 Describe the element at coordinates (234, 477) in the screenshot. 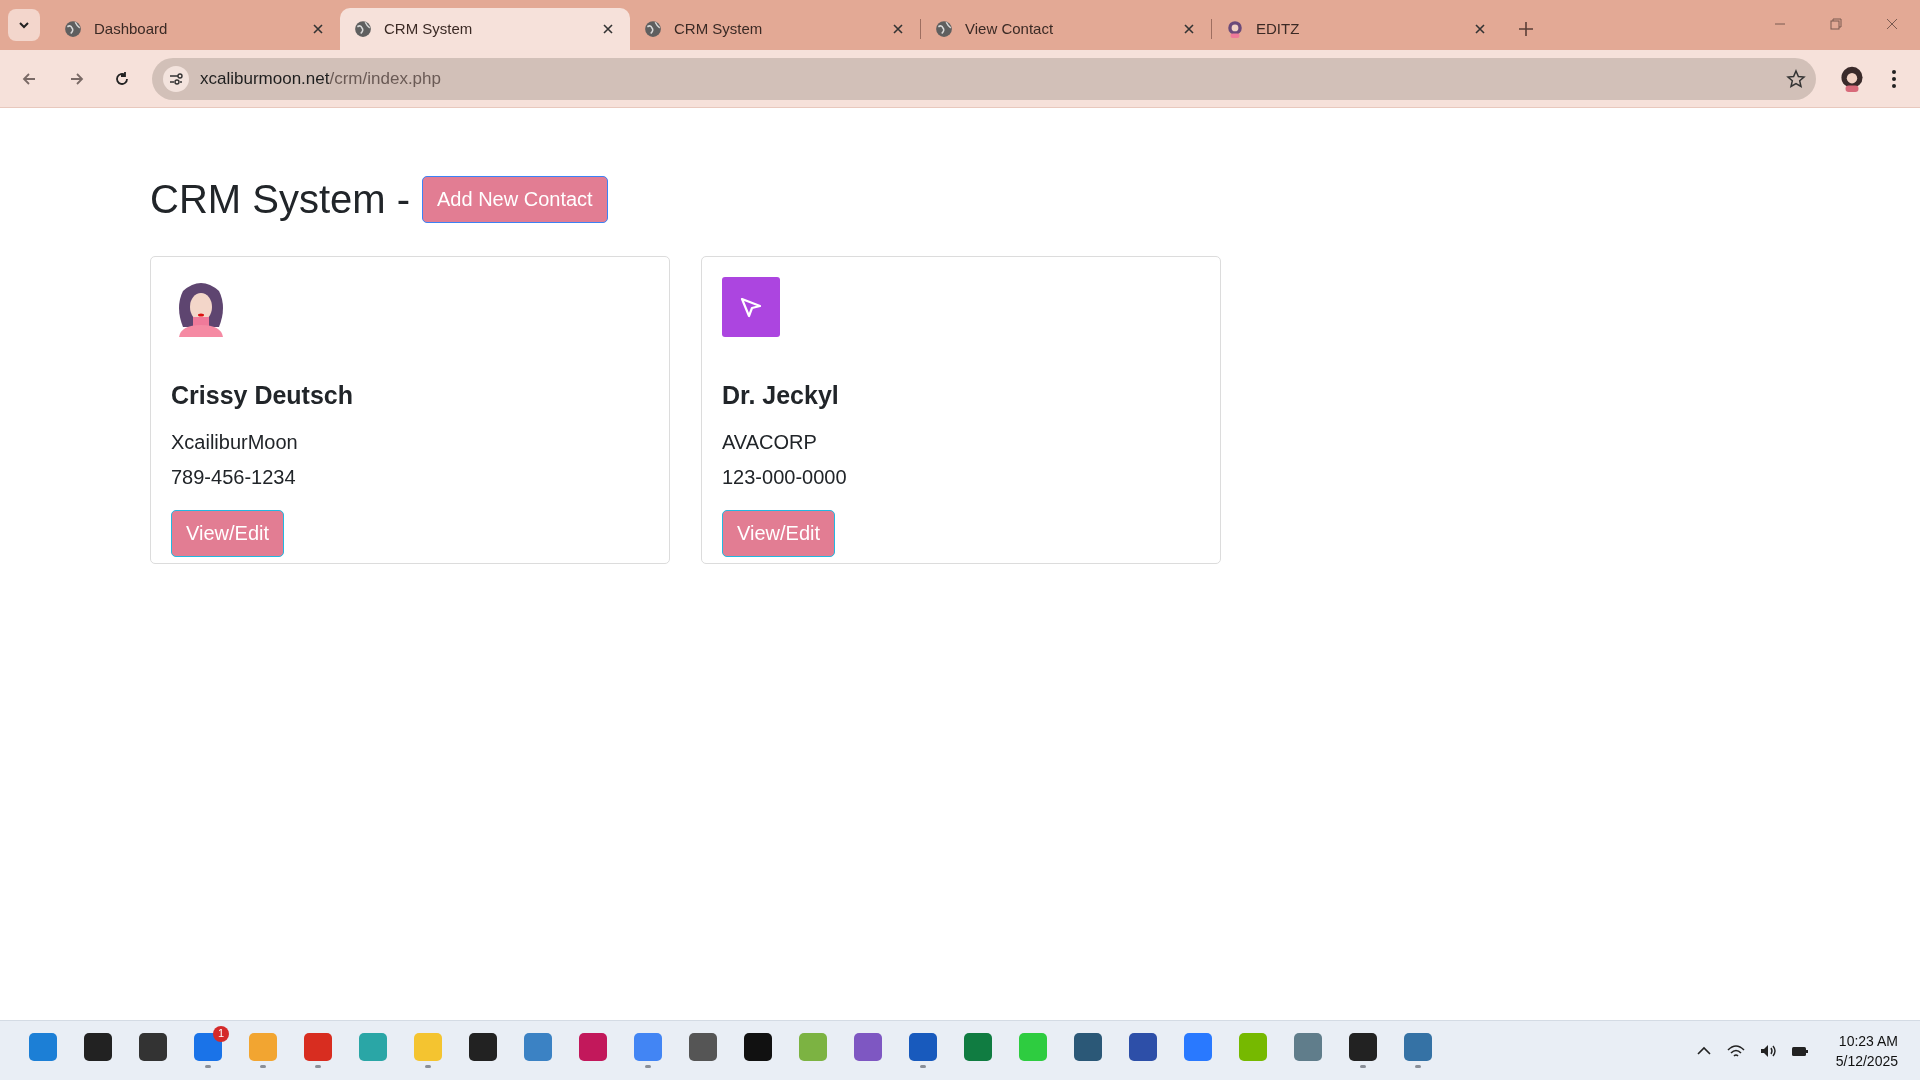

I see `contact-phone: 789-456-1234` at that location.